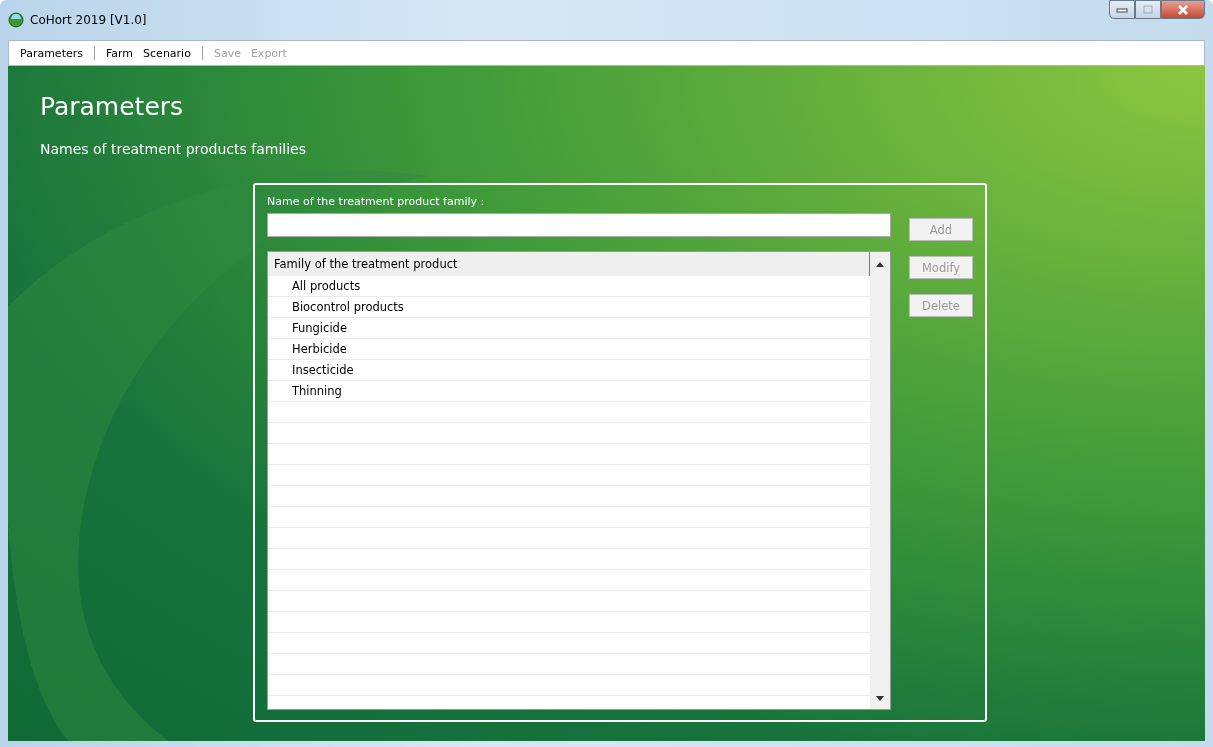 This screenshot has height=747, width=1213. I want to click on column-header: Family of the treatment product, so click(569, 264).